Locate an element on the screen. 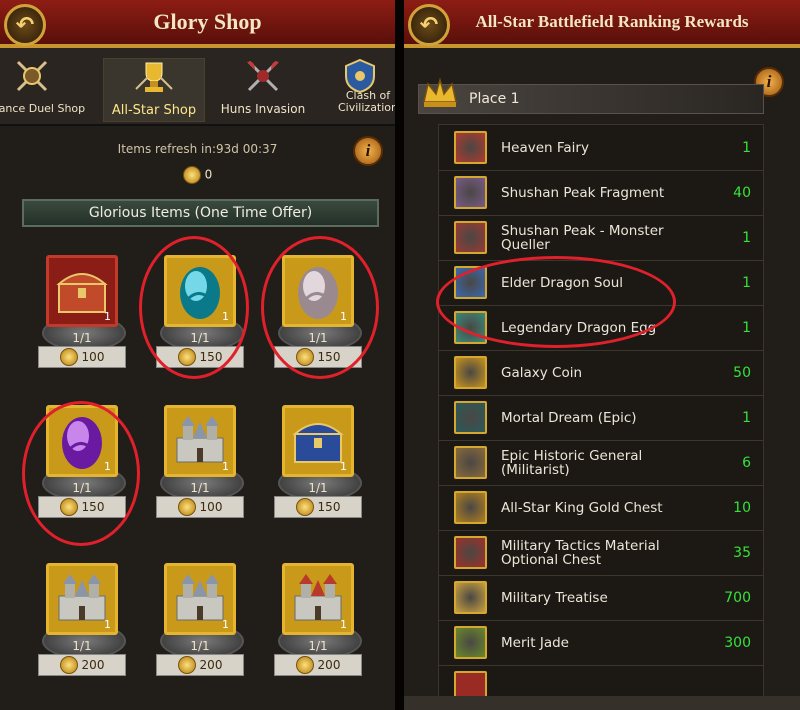 The image size is (800, 710). reward-name: Merit Jade is located at coordinates (535, 642).